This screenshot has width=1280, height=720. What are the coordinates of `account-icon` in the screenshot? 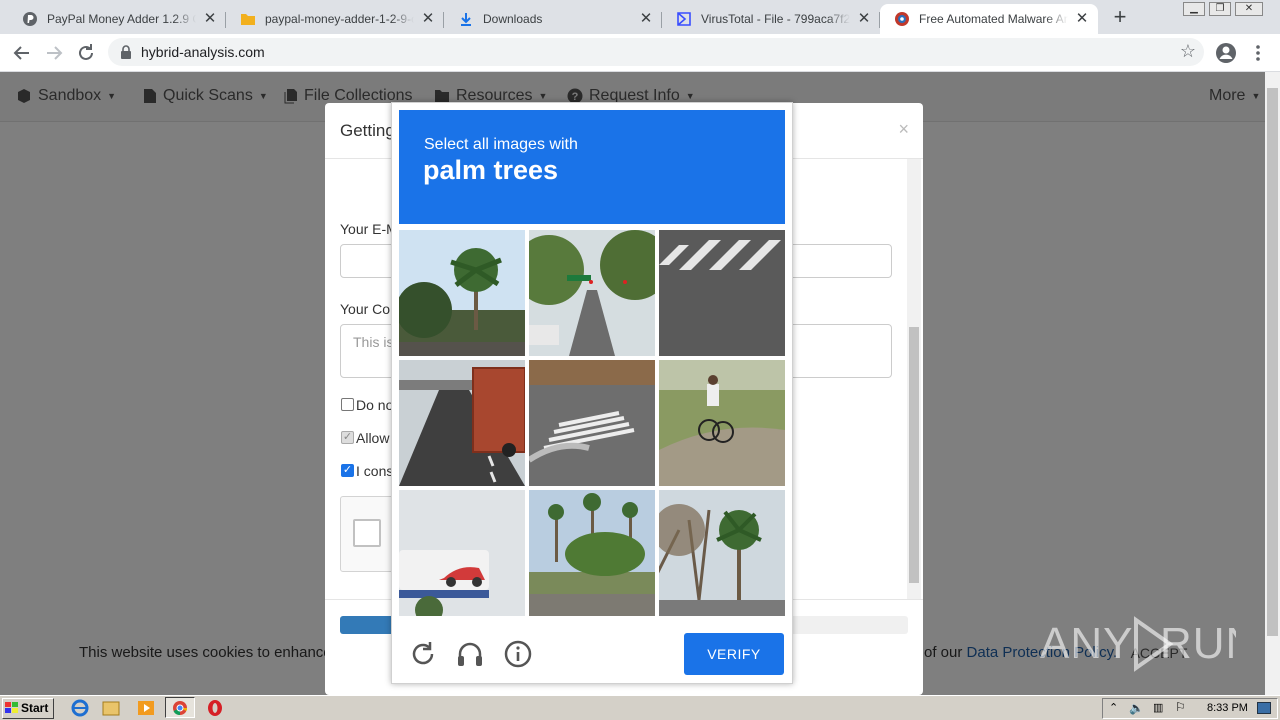 It's located at (1226, 53).